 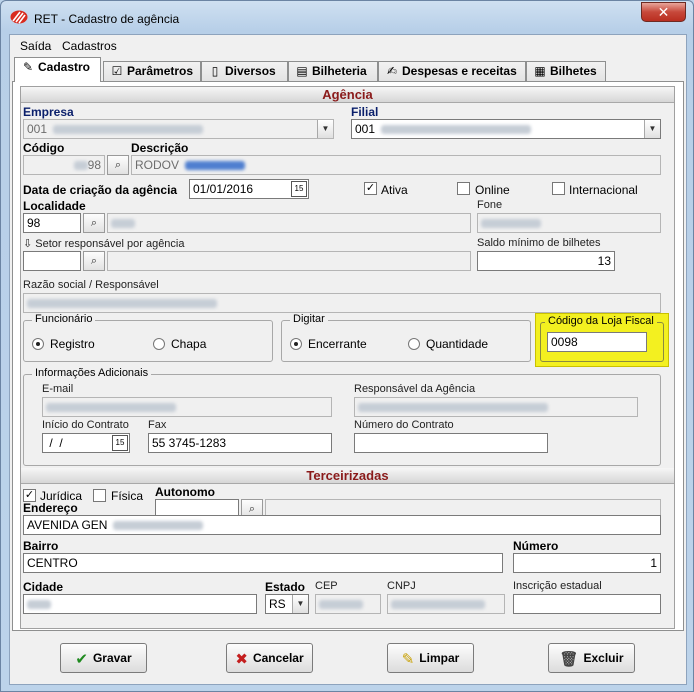 I want to click on funcionario-group: Funcionário Registro Chapa, so click(x=148, y=337).